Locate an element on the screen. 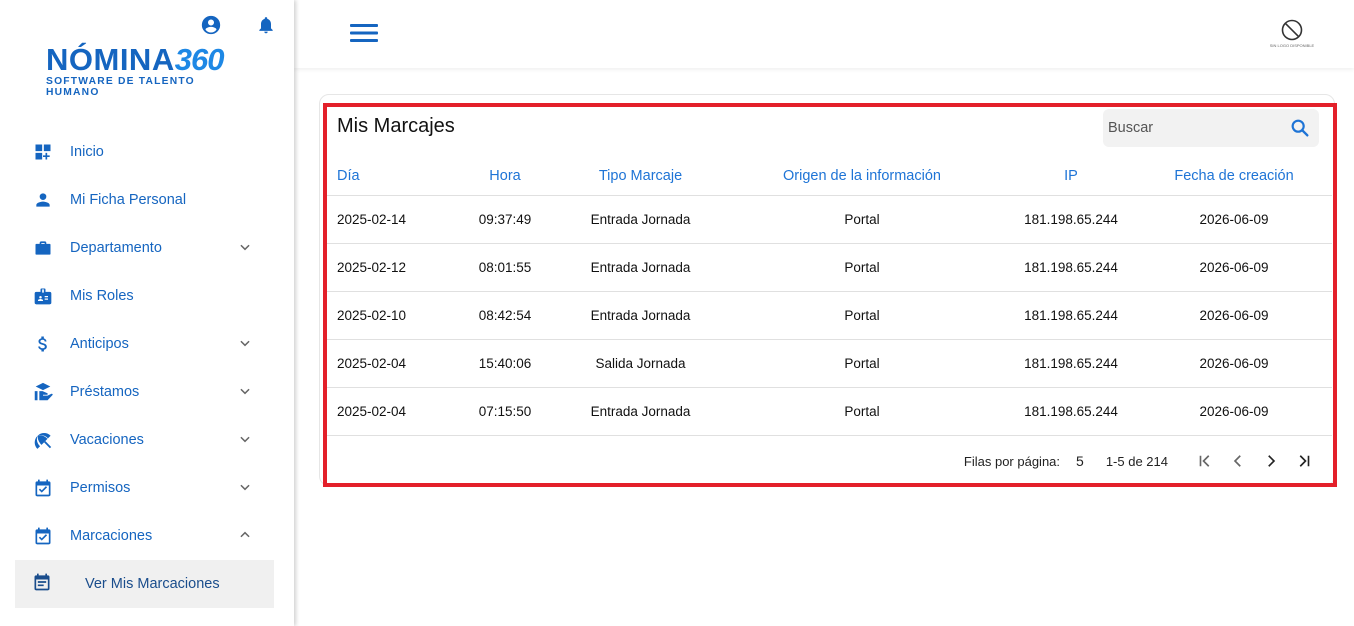 Image resolution: width=1354 pixels, height=626 pixels. column-header-origen: Origen de la información is located at coordinates (862, 176).